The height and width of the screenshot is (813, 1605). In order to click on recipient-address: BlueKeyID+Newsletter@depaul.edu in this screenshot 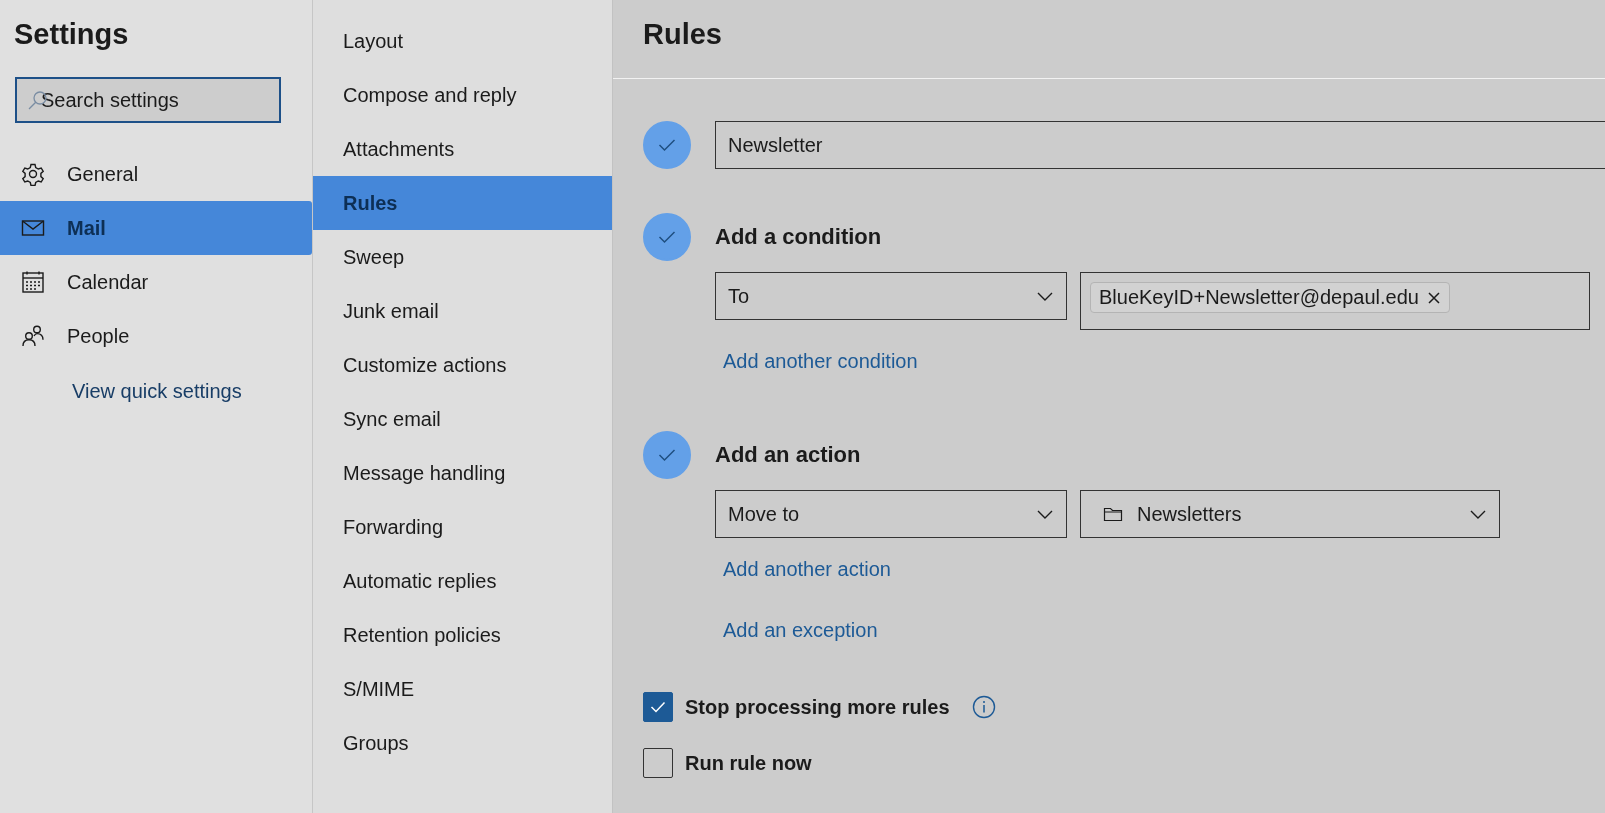, I will do `click(1259, 297)`.